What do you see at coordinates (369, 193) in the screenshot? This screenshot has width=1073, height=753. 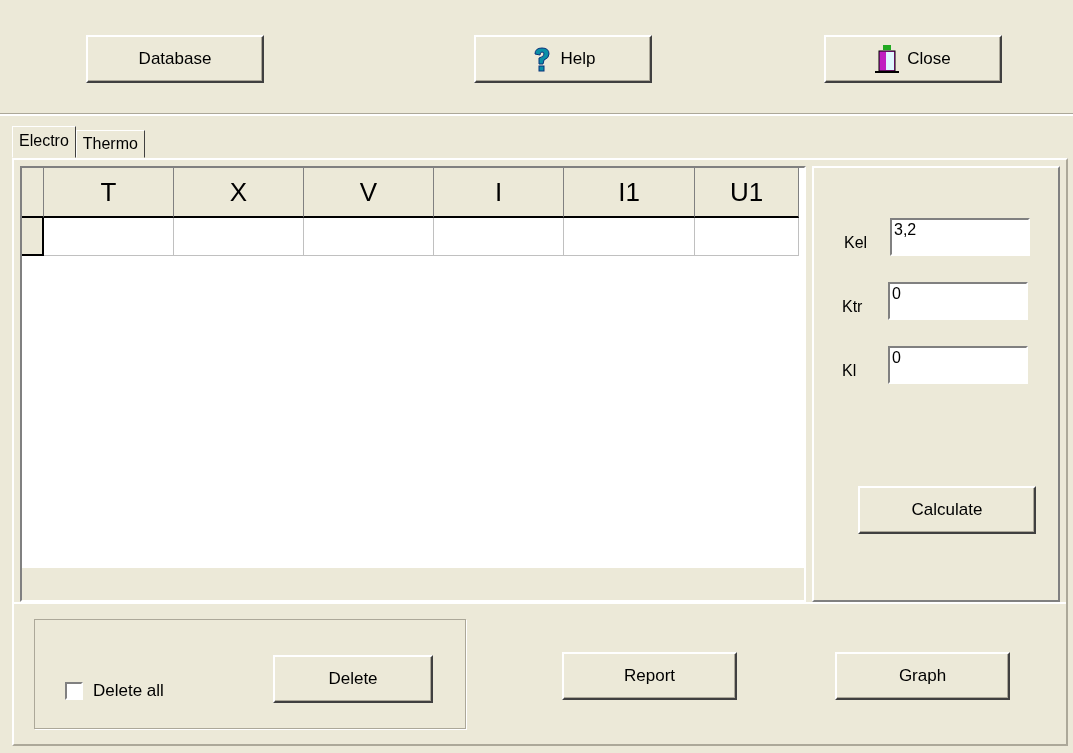 I see `column-header: V` at bounding box center [369, 193].